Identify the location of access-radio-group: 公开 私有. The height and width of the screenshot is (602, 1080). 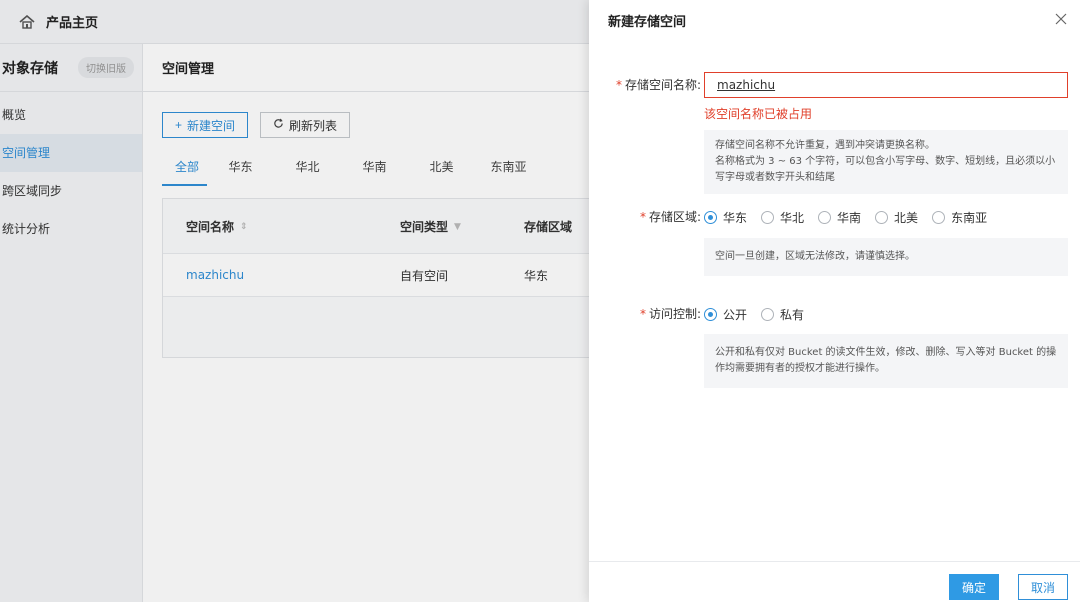
(886, 314).